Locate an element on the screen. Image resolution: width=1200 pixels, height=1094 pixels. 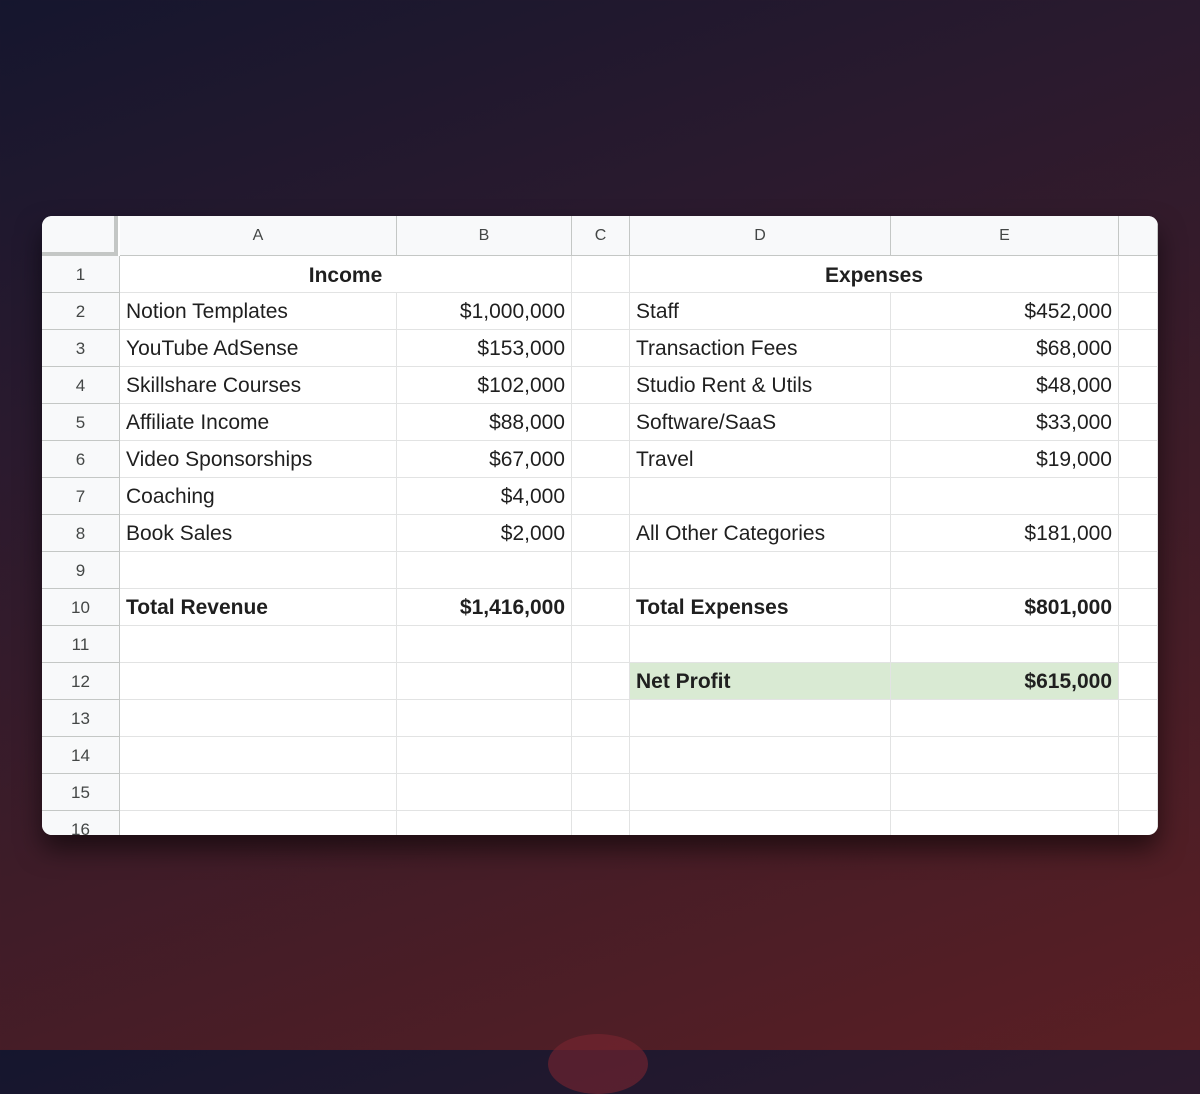
row-header-3: 3 is located at coordinates (81, 348).